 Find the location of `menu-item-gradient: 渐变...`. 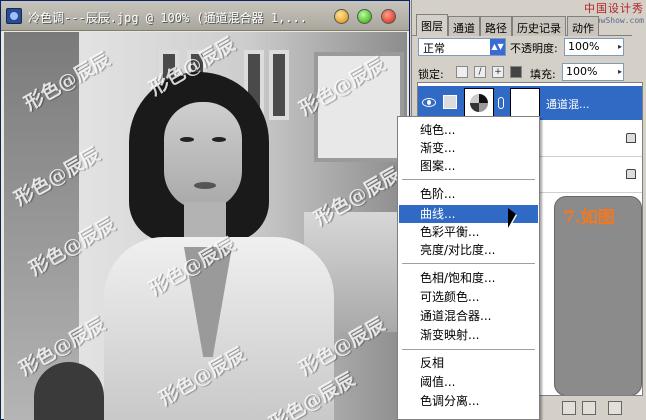

menu-item-gradient: 渐变... is located at coordinates (468, 148).